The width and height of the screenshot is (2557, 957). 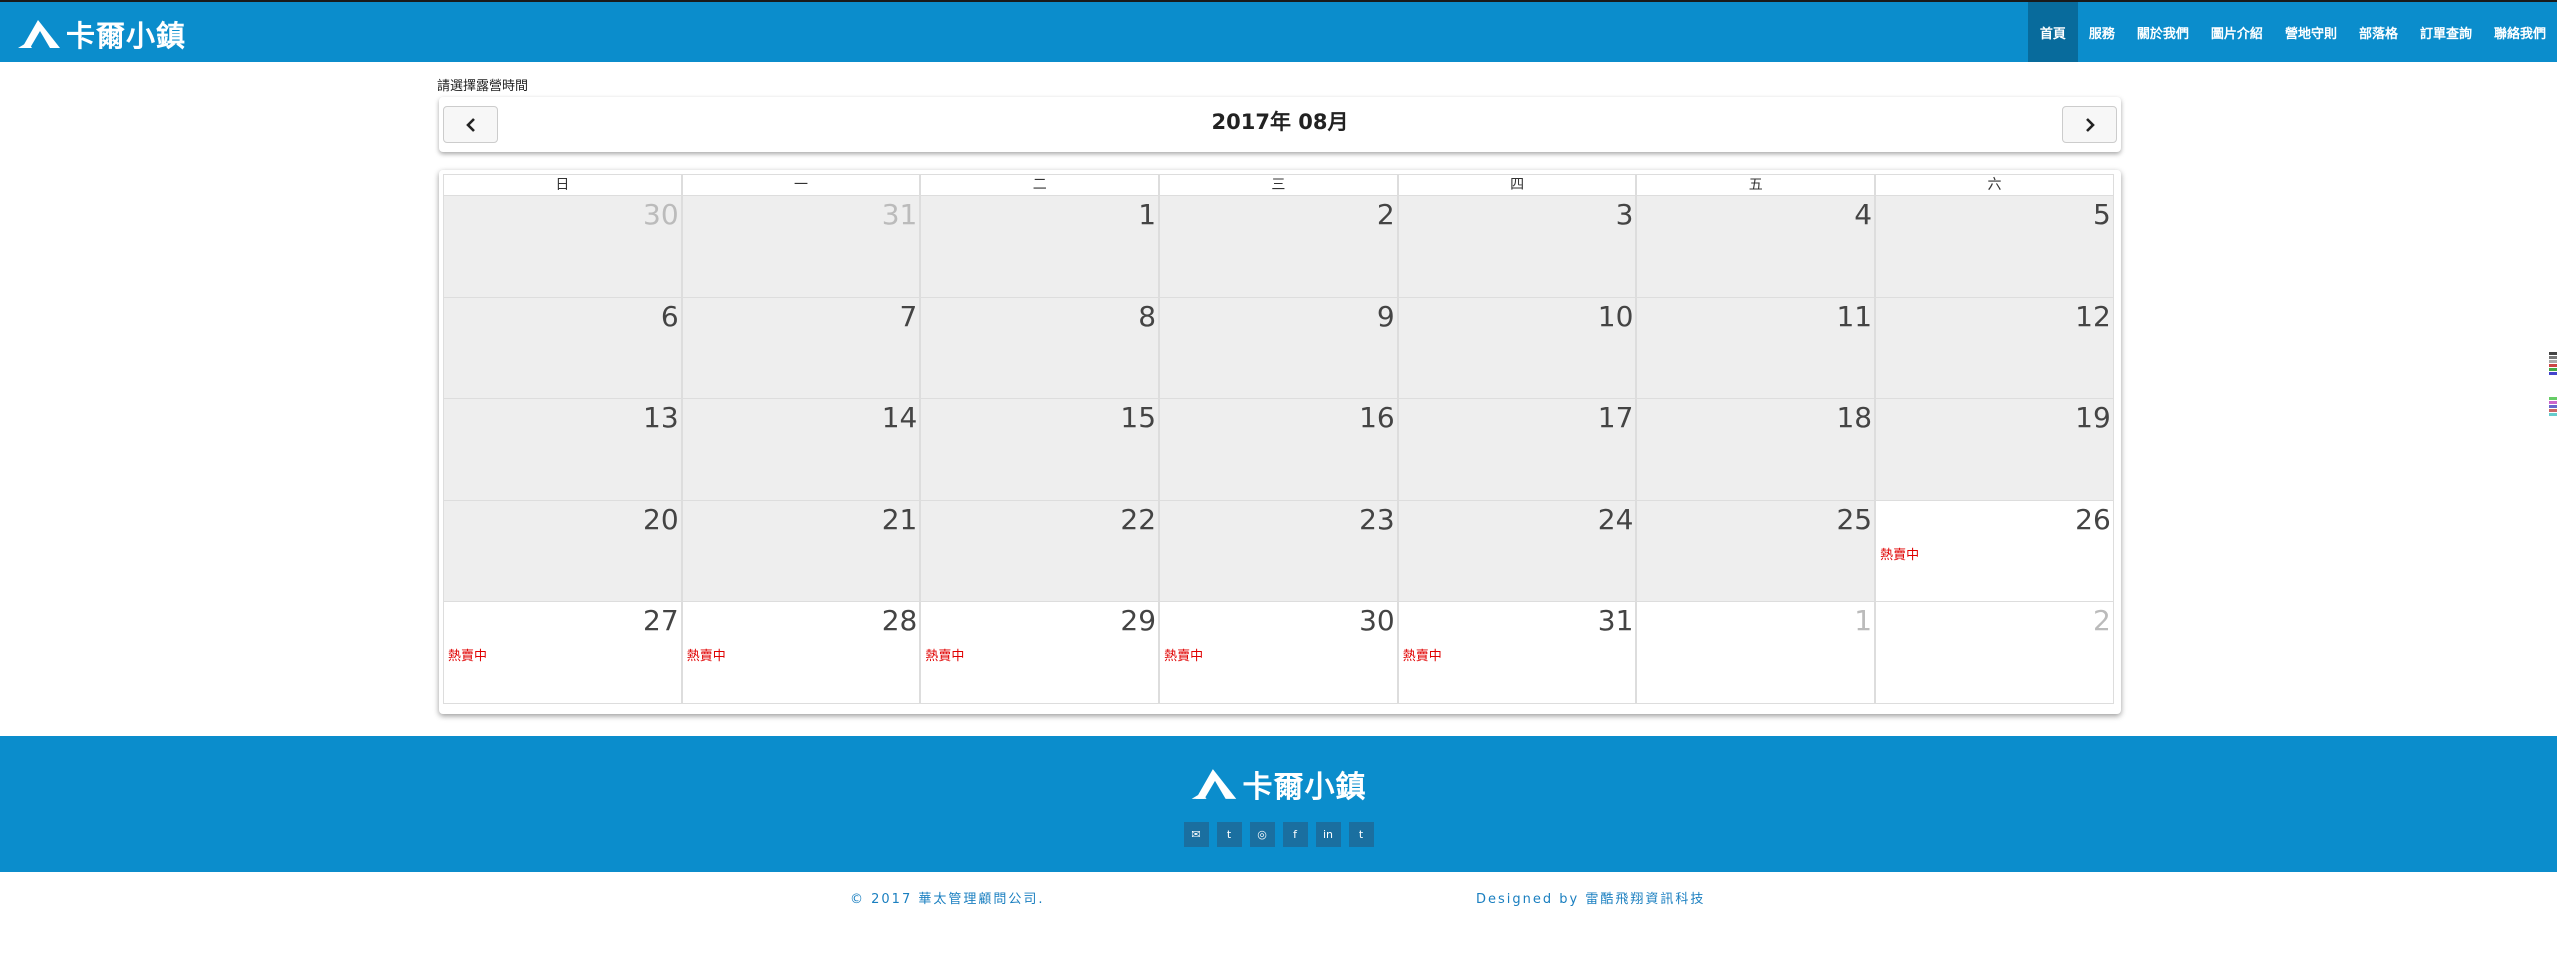 I want to click on day-number: 24, so click(x=1615, y=519).